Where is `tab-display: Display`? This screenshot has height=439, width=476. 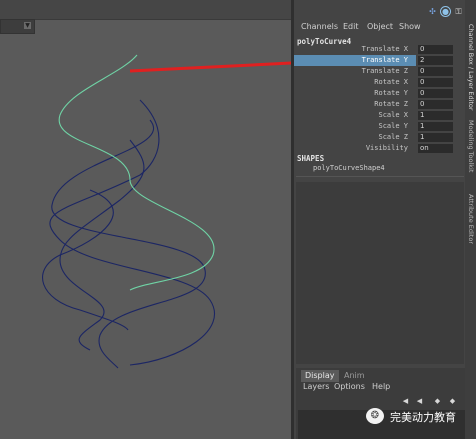 tab-display: Display is located at coordinates (320, 376).